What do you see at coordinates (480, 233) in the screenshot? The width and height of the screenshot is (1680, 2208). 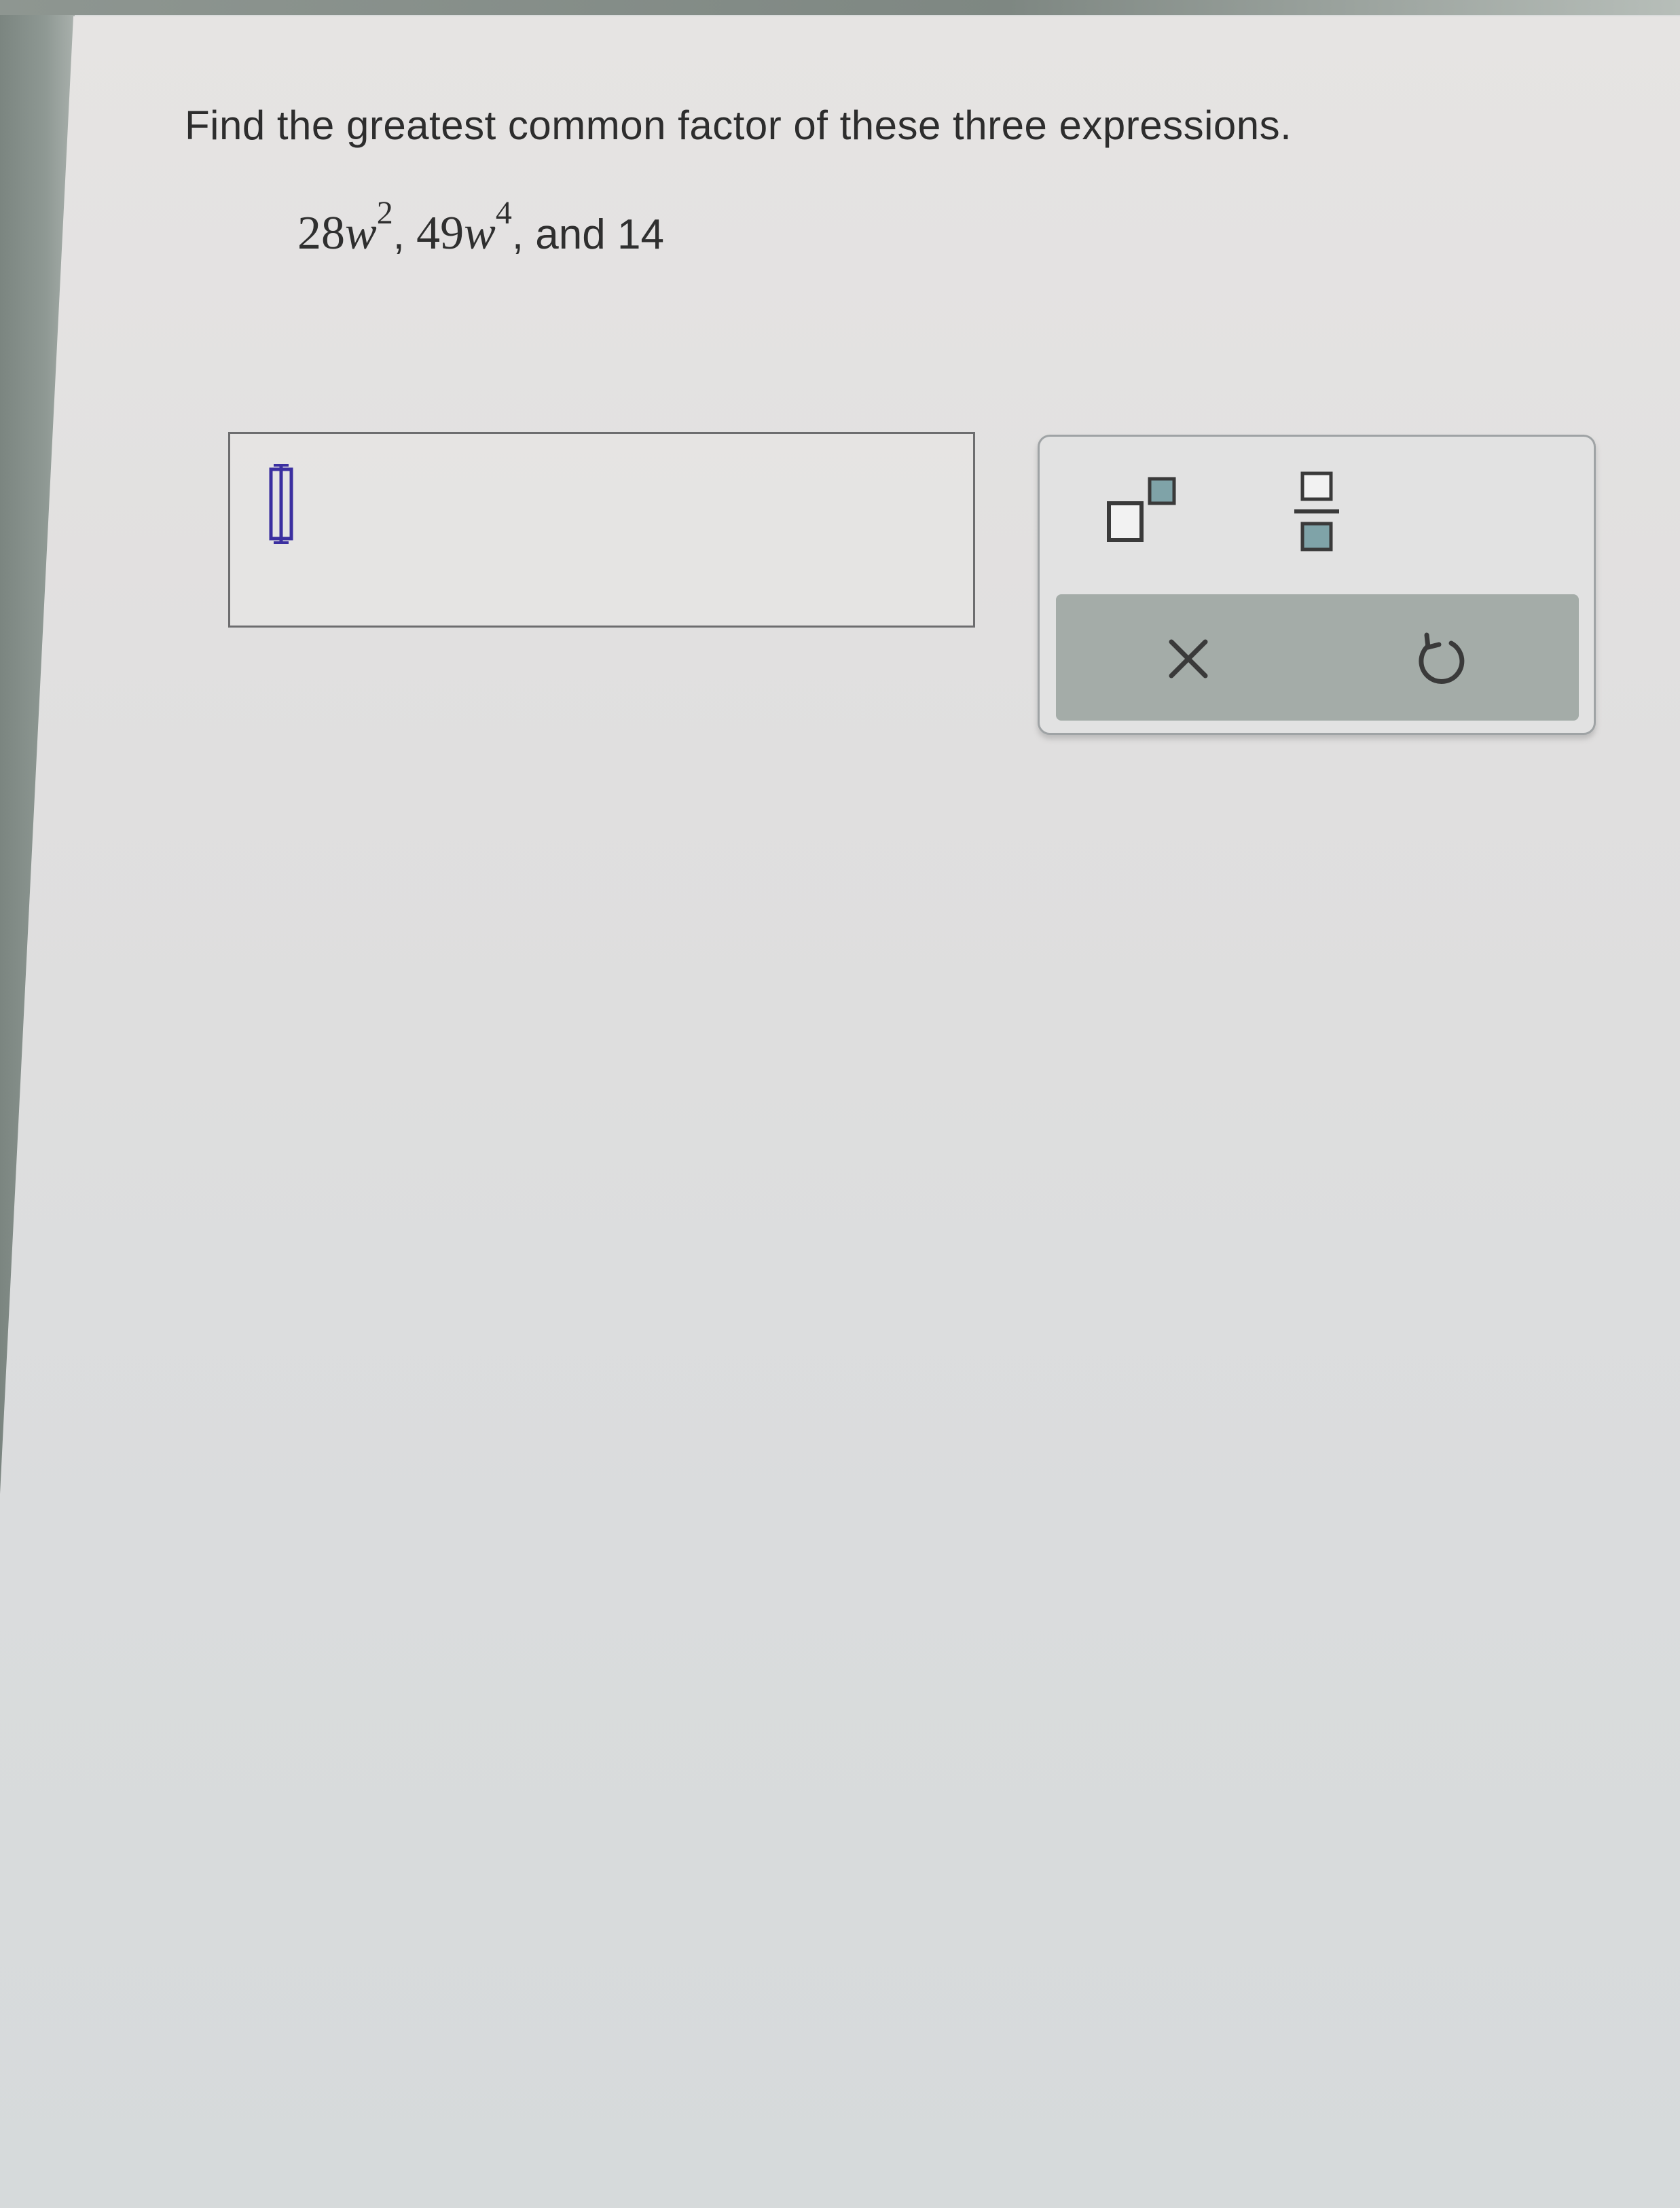 I see `term2-variable: w` at bounding box center [480, 233].